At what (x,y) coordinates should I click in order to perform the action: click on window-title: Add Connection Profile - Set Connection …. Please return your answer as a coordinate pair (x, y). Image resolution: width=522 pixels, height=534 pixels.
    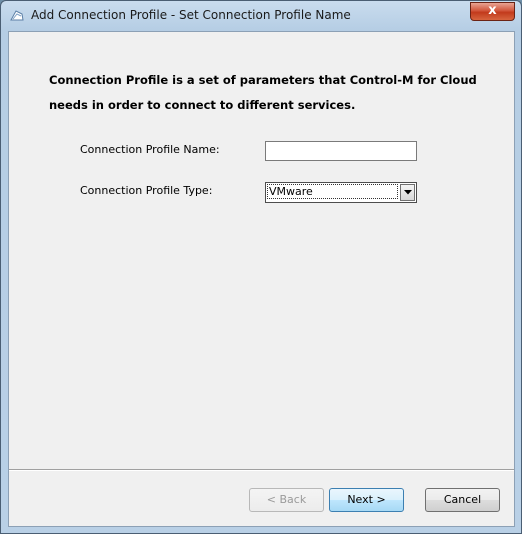
    Looking at the image, I should click on (191, 15).